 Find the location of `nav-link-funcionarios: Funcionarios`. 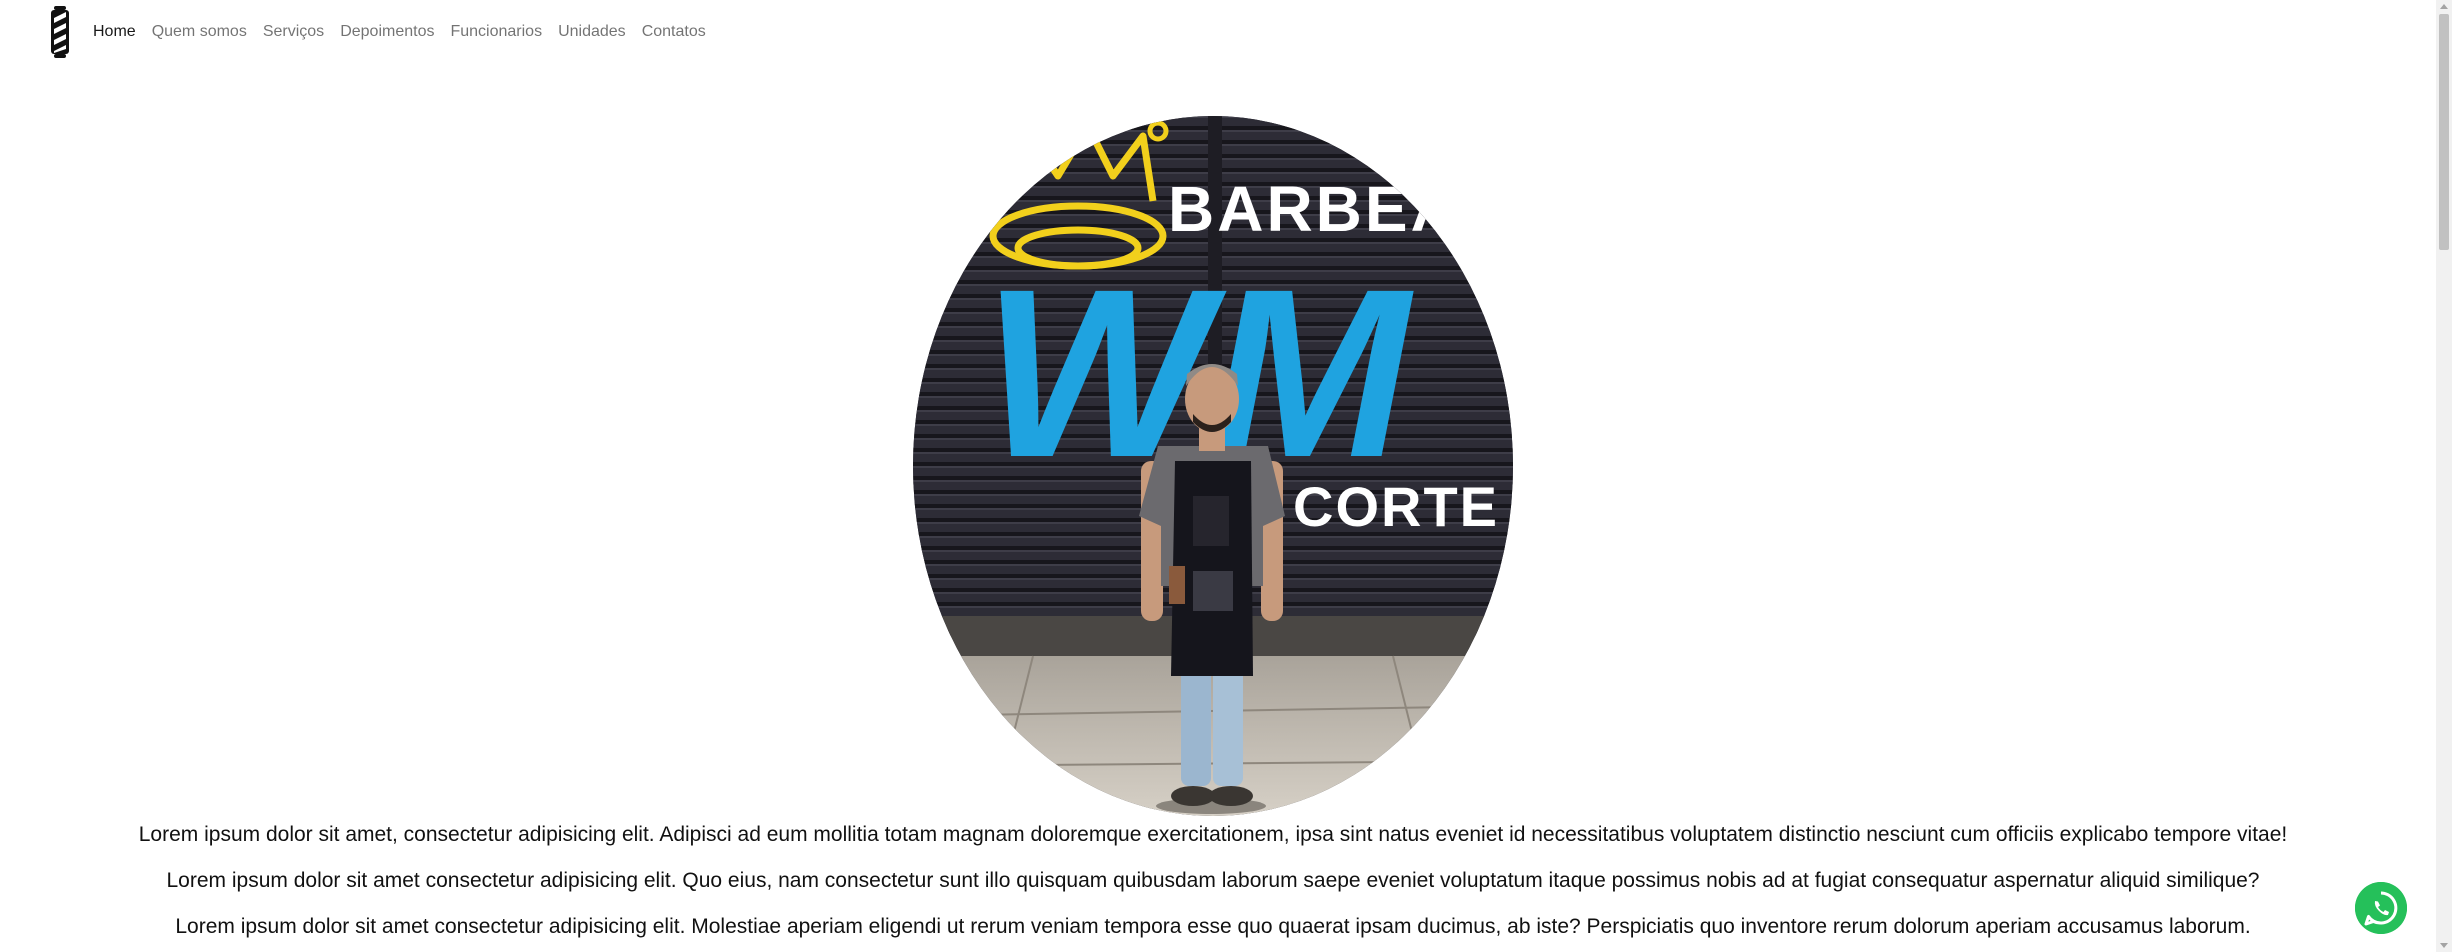

nav-link-funcionarios: Funcionarios is located at coordinates (496, 32).